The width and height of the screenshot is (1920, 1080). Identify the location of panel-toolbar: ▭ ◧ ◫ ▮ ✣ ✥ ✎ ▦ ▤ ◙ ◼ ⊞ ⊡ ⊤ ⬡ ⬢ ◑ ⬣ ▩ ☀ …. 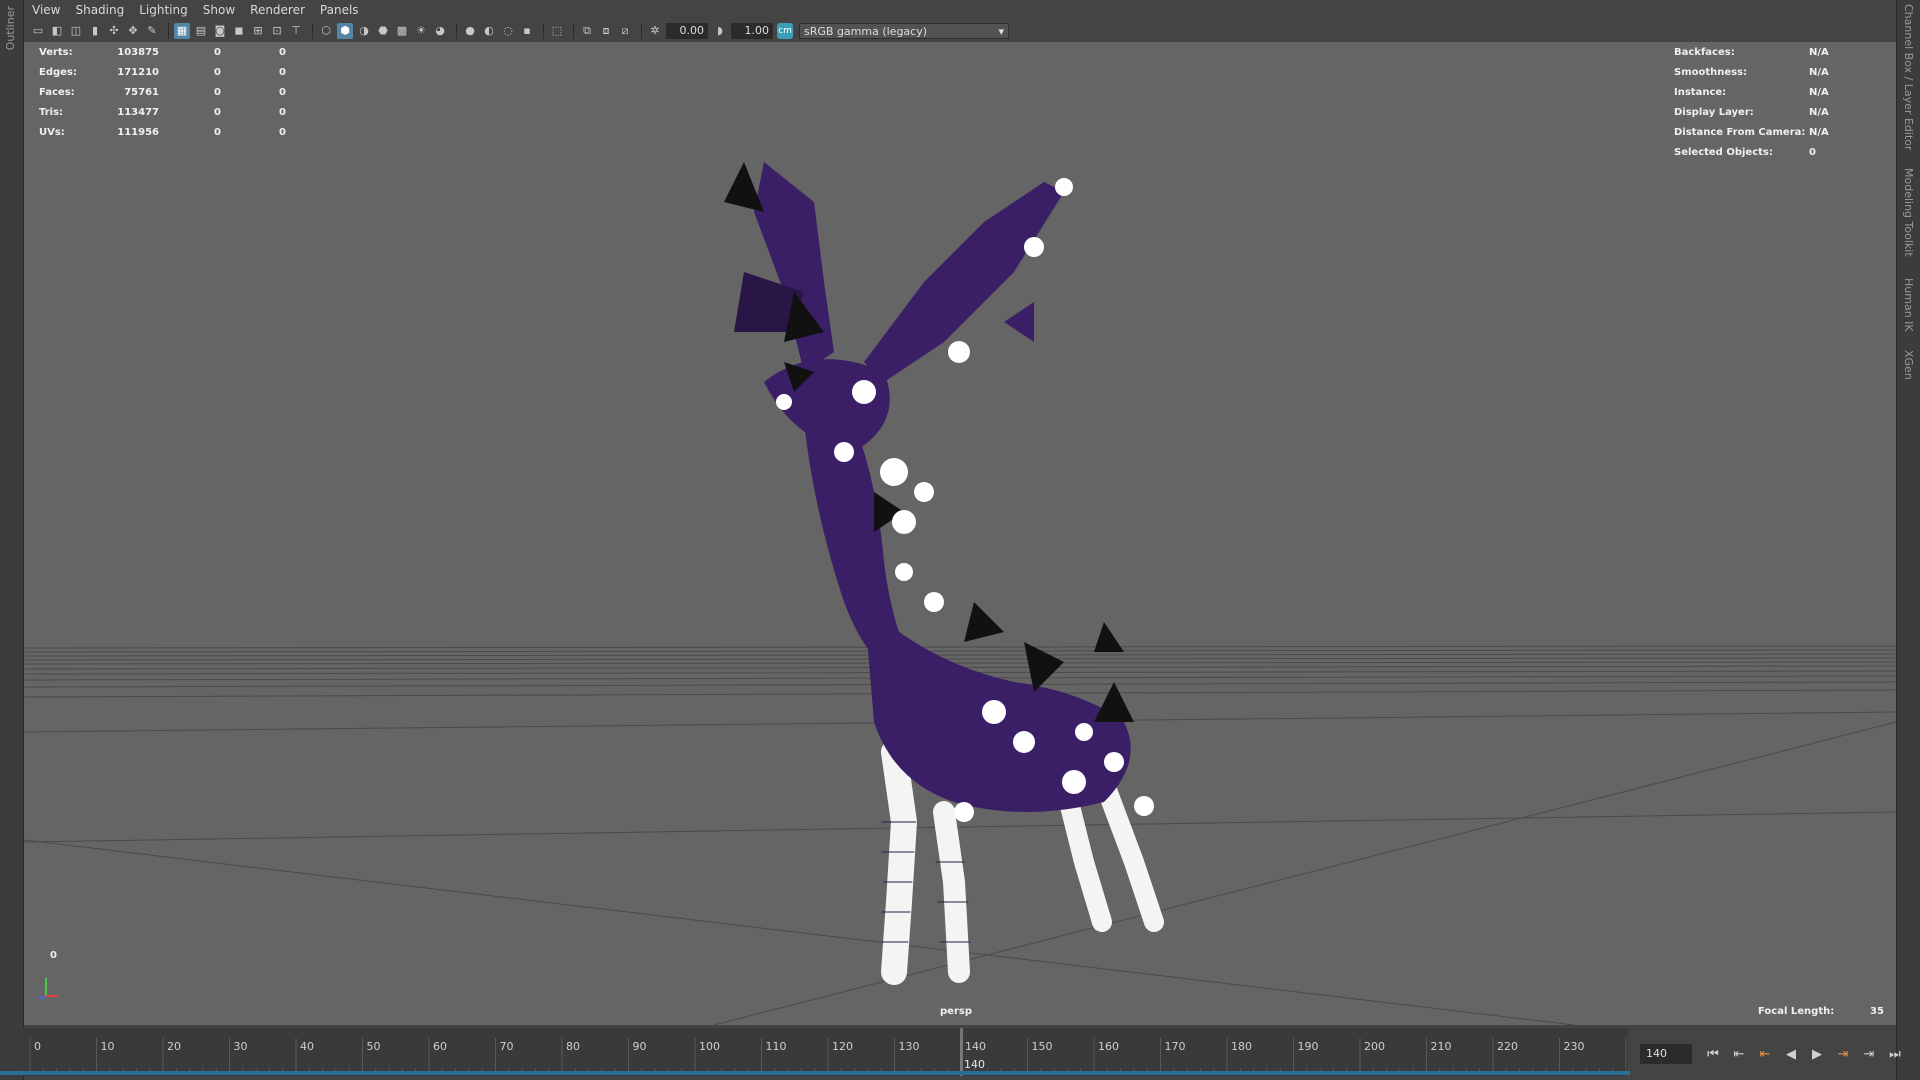
(960, 31).